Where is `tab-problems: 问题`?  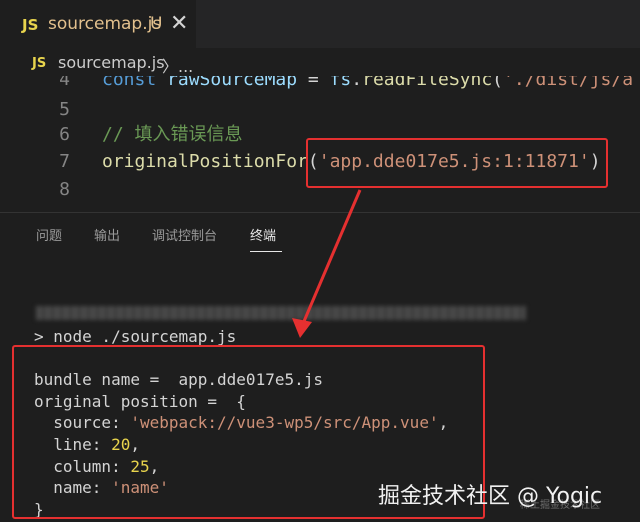 tab-problems: 问题 is located at coordinates (49, 234).